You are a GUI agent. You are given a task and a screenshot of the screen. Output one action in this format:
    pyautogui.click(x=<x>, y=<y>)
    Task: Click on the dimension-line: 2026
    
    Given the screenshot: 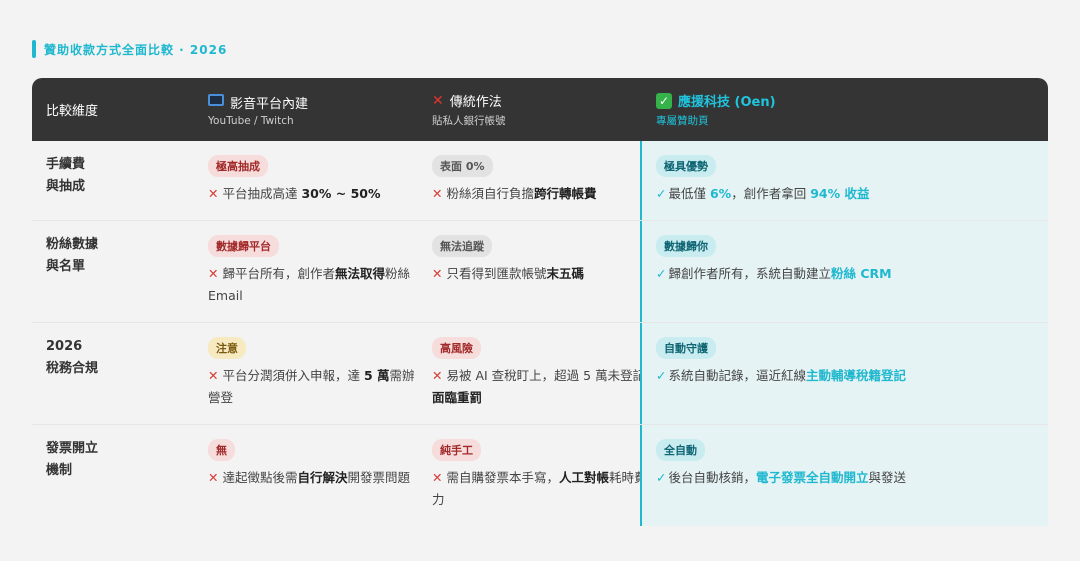 What is the action you would take?
    pyautogui.click(x=64, y=346)
    